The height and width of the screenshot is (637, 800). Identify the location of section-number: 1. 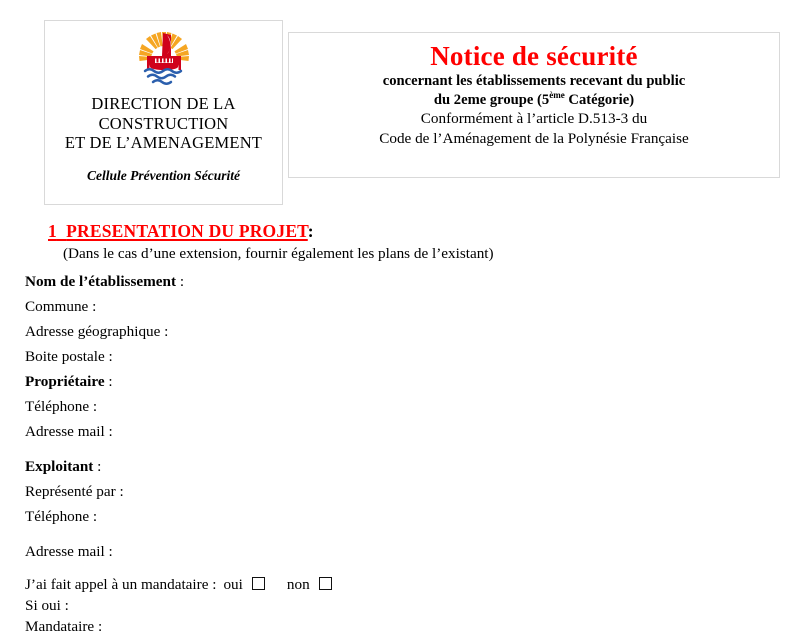
(52, 231).